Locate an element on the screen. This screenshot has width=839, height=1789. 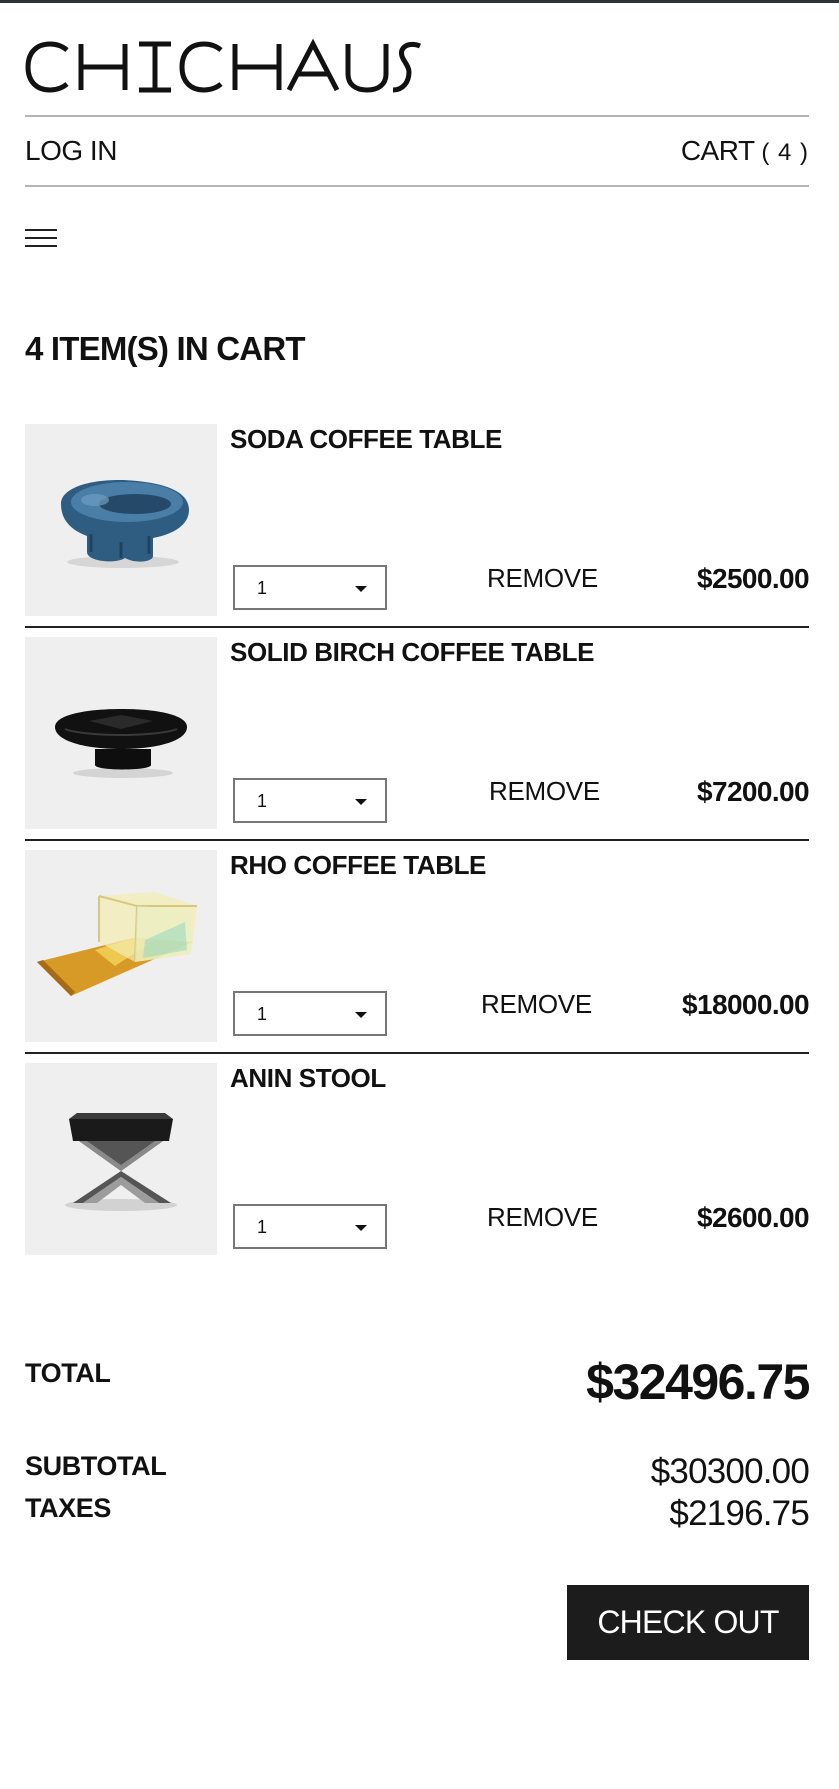
item-price: $2500.00 is located at coordinates (753, 578).